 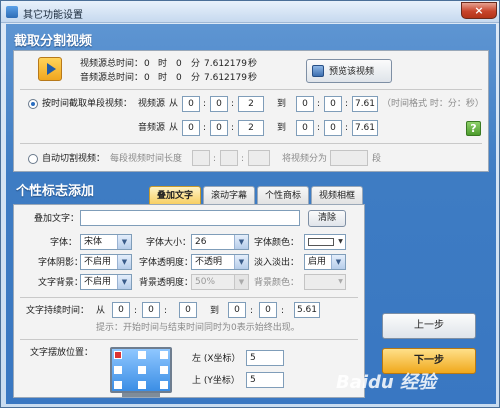 What do you see at coordinates (479, 10) in the screenshot?
I see `close-button: ×` at bounding box center [479, 10].